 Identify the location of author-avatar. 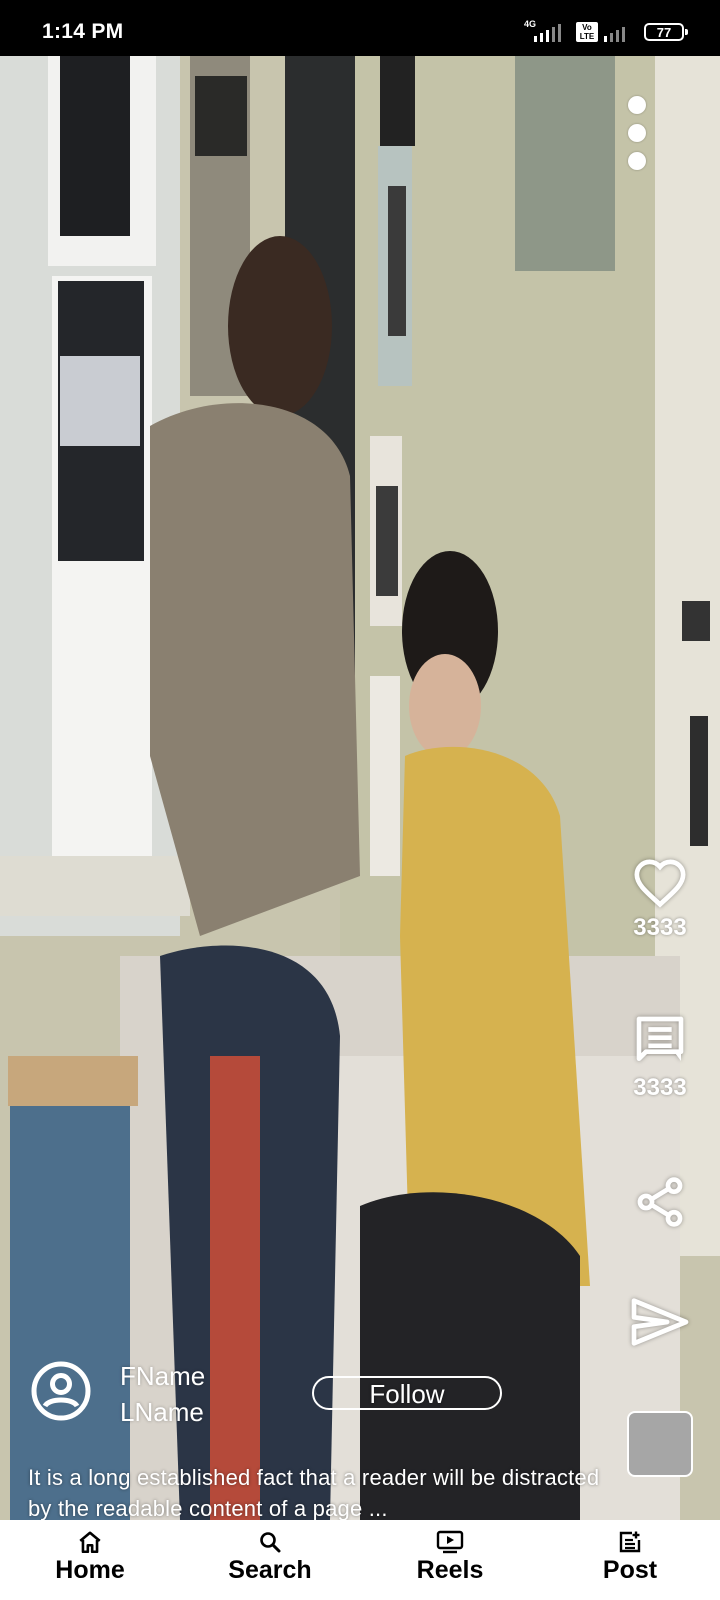
(61, 1391).